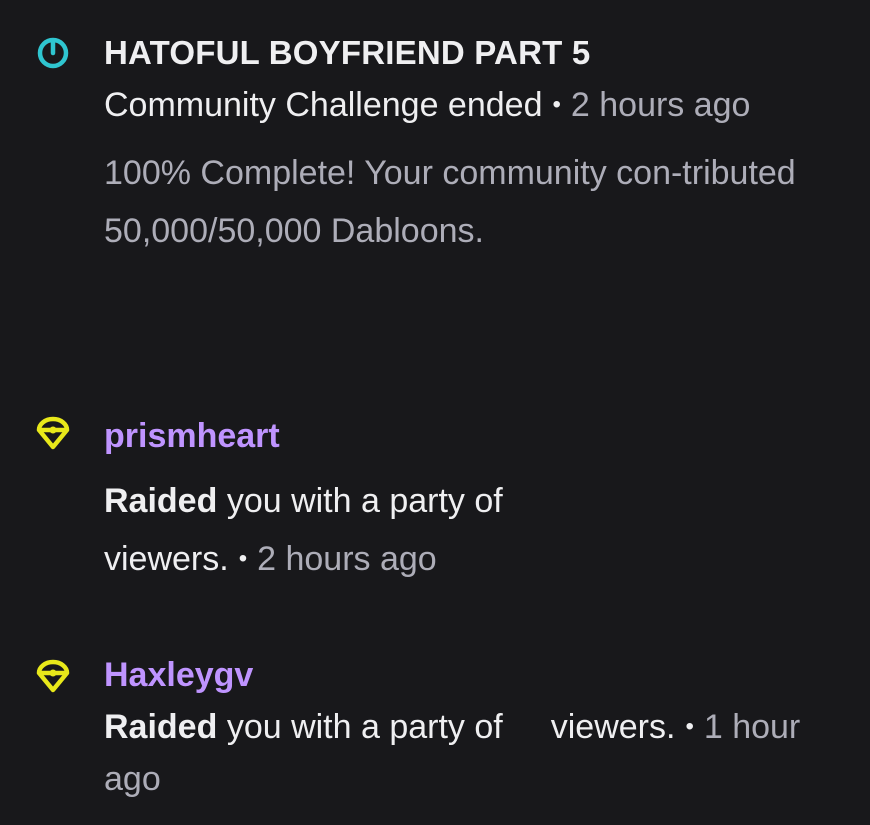 The height and width of the screenshot is (825, 870). I want to click on event-text: Community Challenge ended, so click(323, 105).